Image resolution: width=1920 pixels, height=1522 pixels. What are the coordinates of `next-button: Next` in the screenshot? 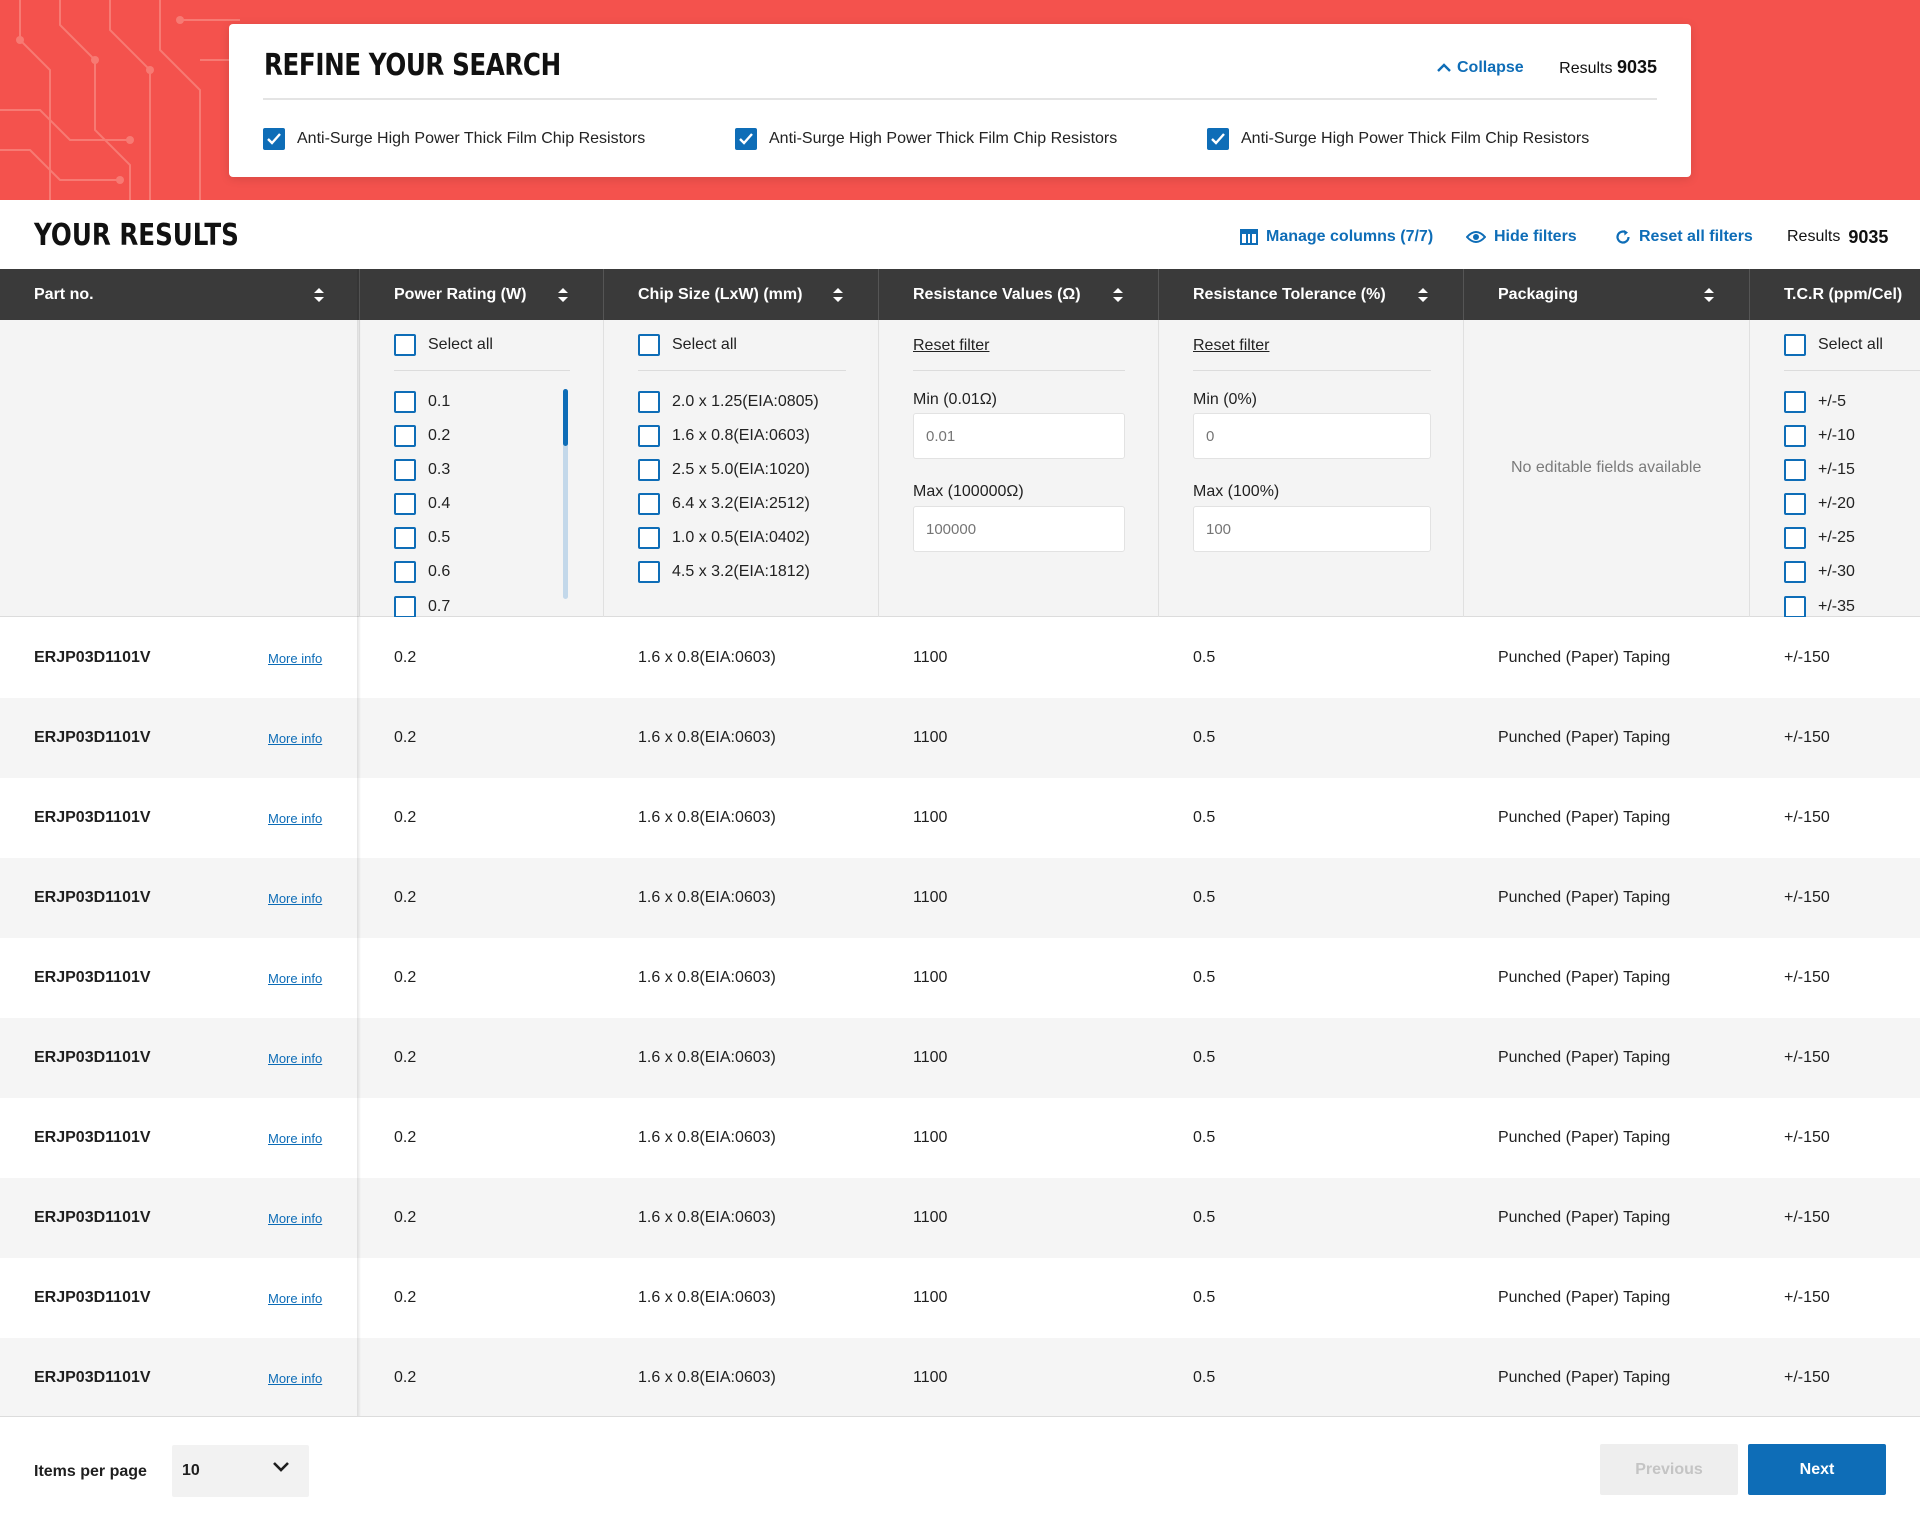 It's located at (1817, 1469).